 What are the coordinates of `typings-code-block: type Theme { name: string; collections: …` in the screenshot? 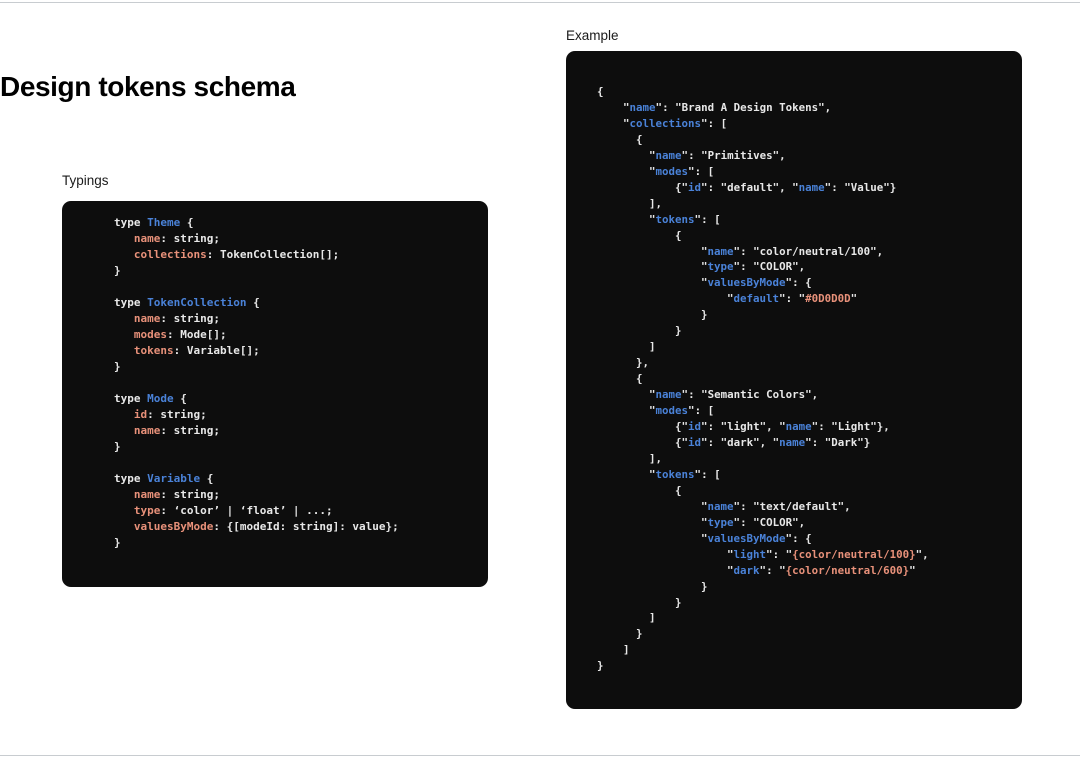 It's located at (256, 382).